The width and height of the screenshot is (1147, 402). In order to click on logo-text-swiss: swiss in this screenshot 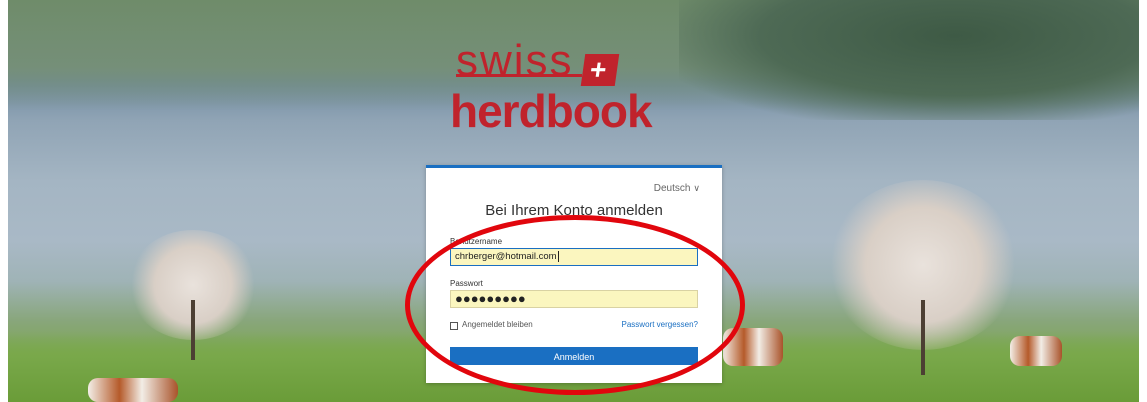, I will do `click(519, 60)`.